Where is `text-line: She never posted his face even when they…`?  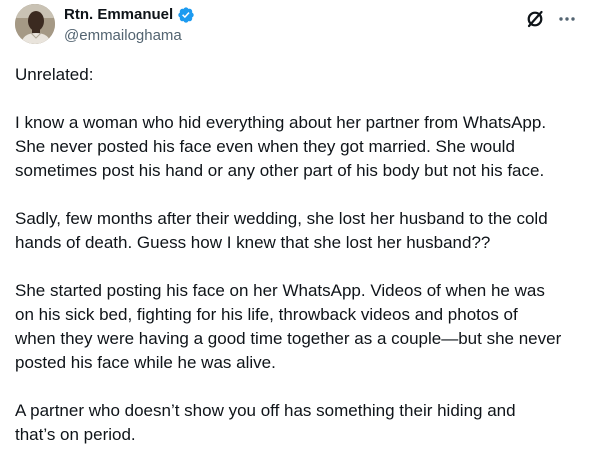 text-line: She never posted his face even when they… is located at coordinates (265, 146).